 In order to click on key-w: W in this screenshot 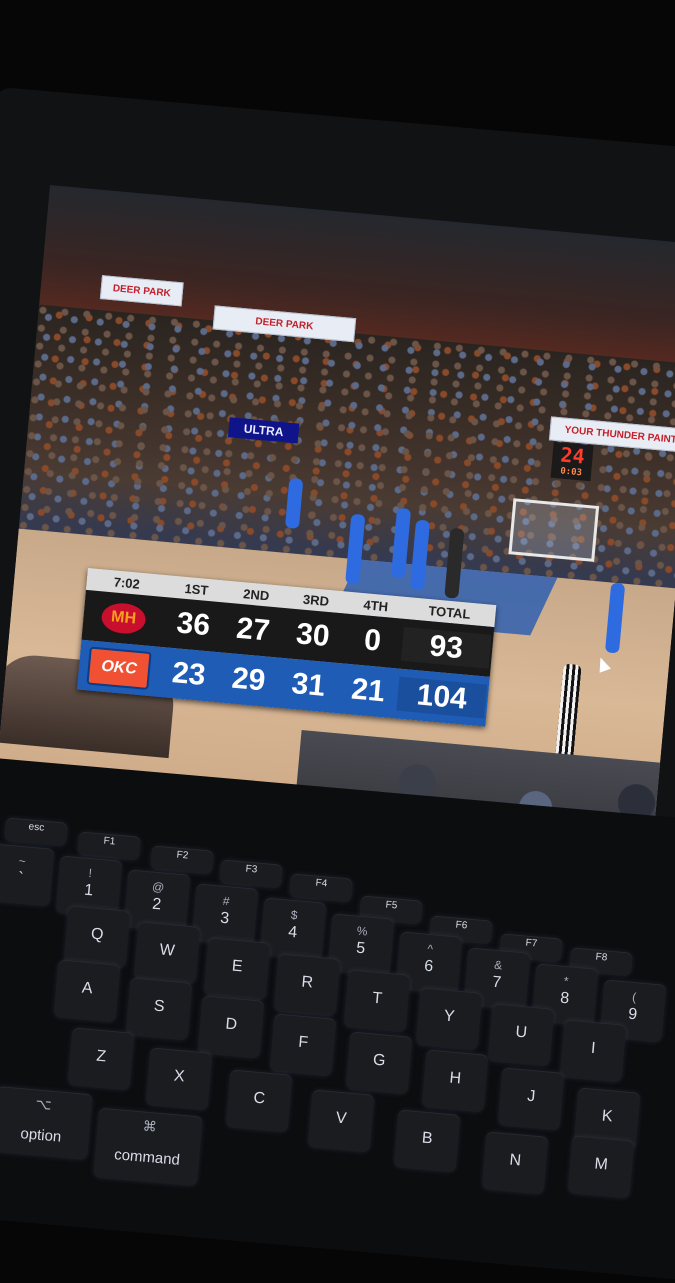, I will do `click(167, 953)`.